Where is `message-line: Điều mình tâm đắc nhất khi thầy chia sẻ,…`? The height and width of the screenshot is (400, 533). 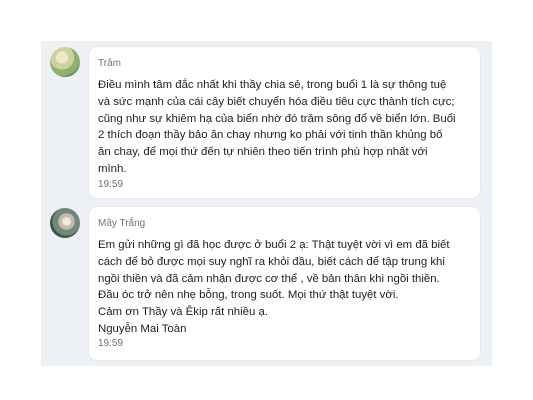
message-line: Điều mình tâm đắc nhất khi thầy chia sẻ,… is located at coordinates (272, 85).